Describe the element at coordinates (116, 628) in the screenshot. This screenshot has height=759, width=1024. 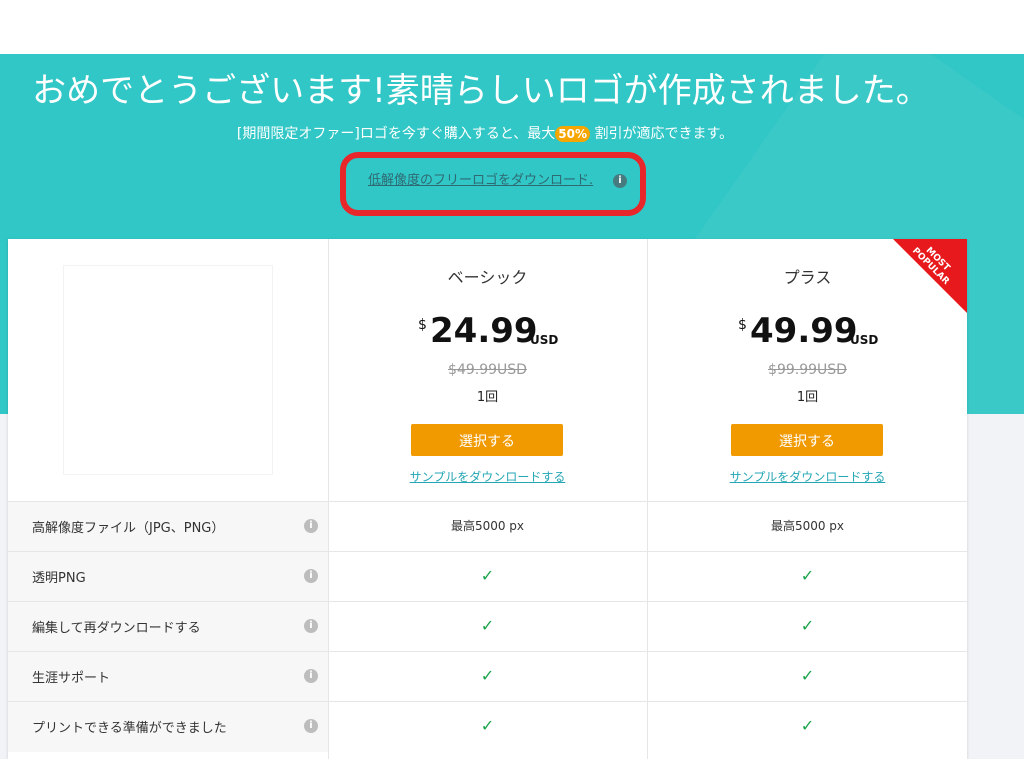
I see `feature-label: 編集して再ダウンロードする` at that location.